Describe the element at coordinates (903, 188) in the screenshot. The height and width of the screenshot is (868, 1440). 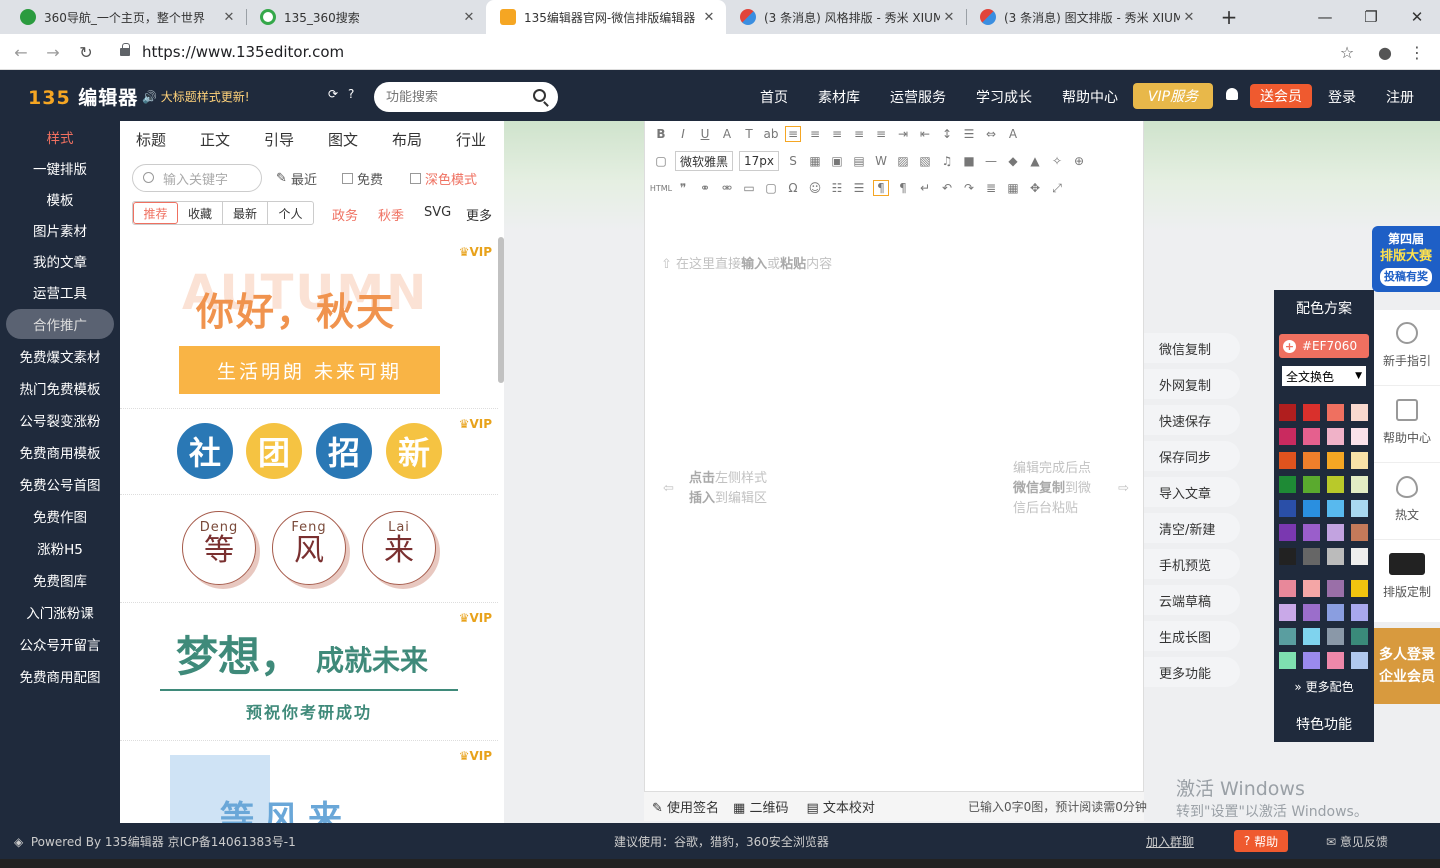
I see `rtl-icon: ¶` at that location.